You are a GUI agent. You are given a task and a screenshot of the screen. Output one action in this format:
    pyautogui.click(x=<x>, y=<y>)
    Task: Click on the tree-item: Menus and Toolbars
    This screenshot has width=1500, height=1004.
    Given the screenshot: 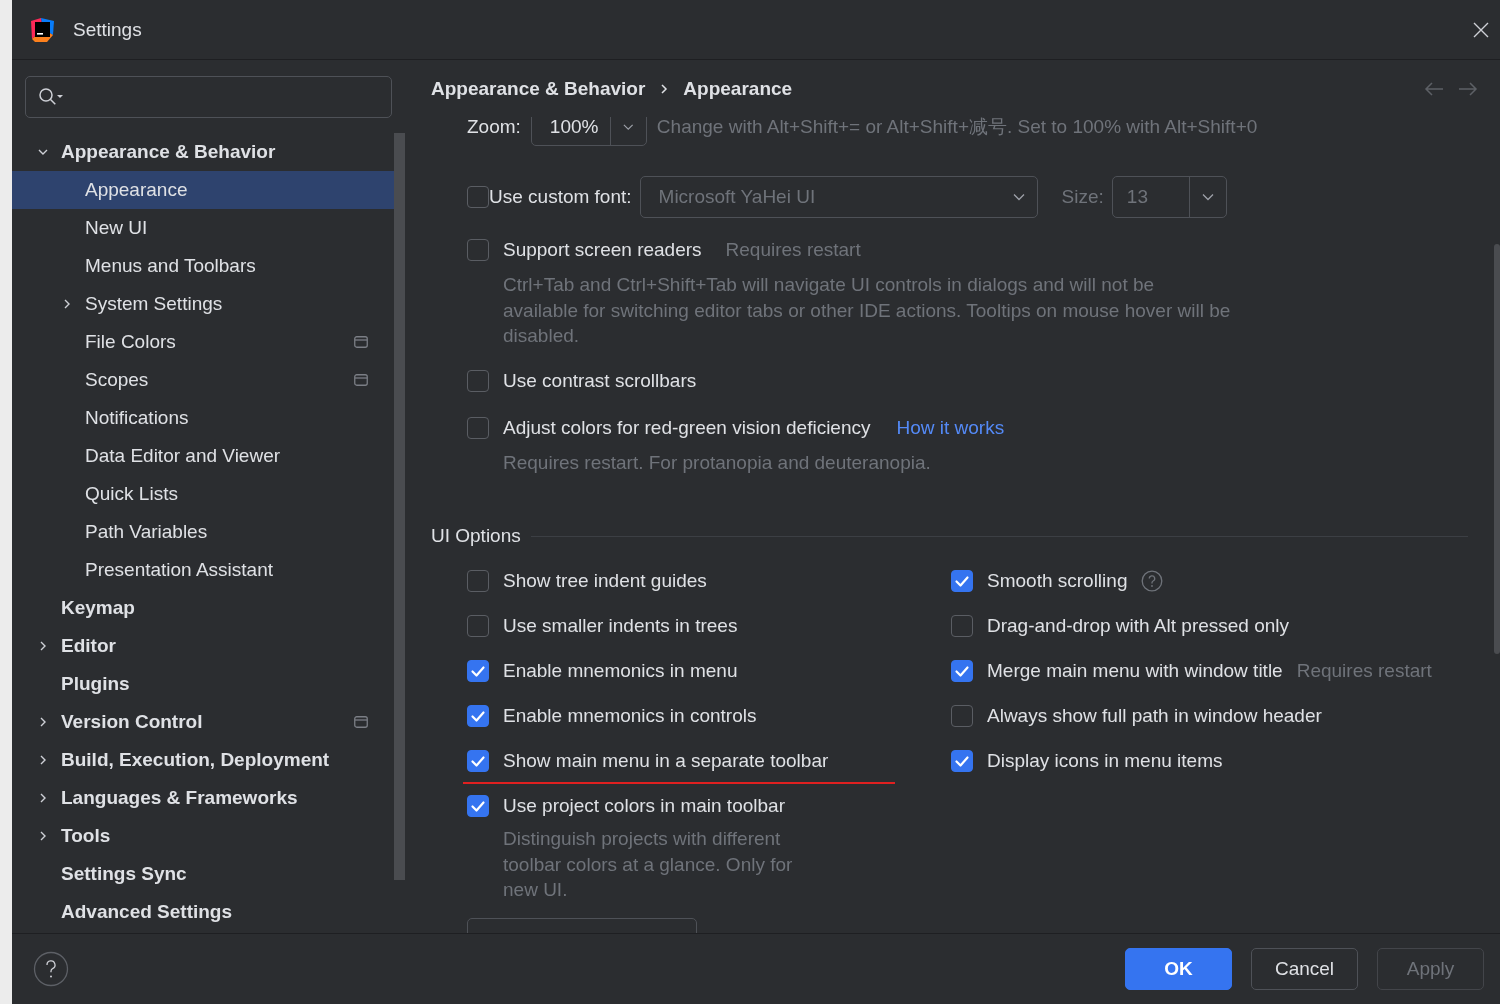 What is the action you would take?
    pyautogui.click(x=203, y=266)
    